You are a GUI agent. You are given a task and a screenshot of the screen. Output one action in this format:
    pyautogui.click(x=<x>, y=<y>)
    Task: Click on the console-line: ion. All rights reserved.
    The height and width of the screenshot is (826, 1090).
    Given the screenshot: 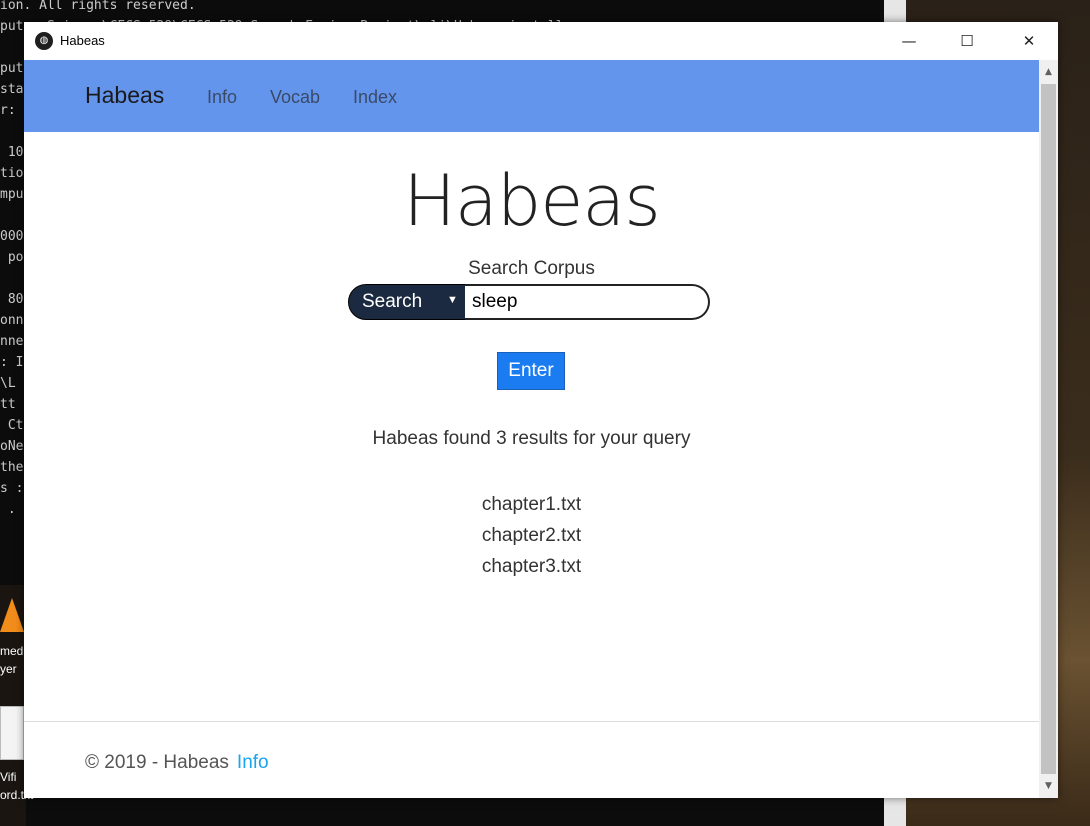 What is the action you would take?
    pyautogui.click(x=98, y=6)
    